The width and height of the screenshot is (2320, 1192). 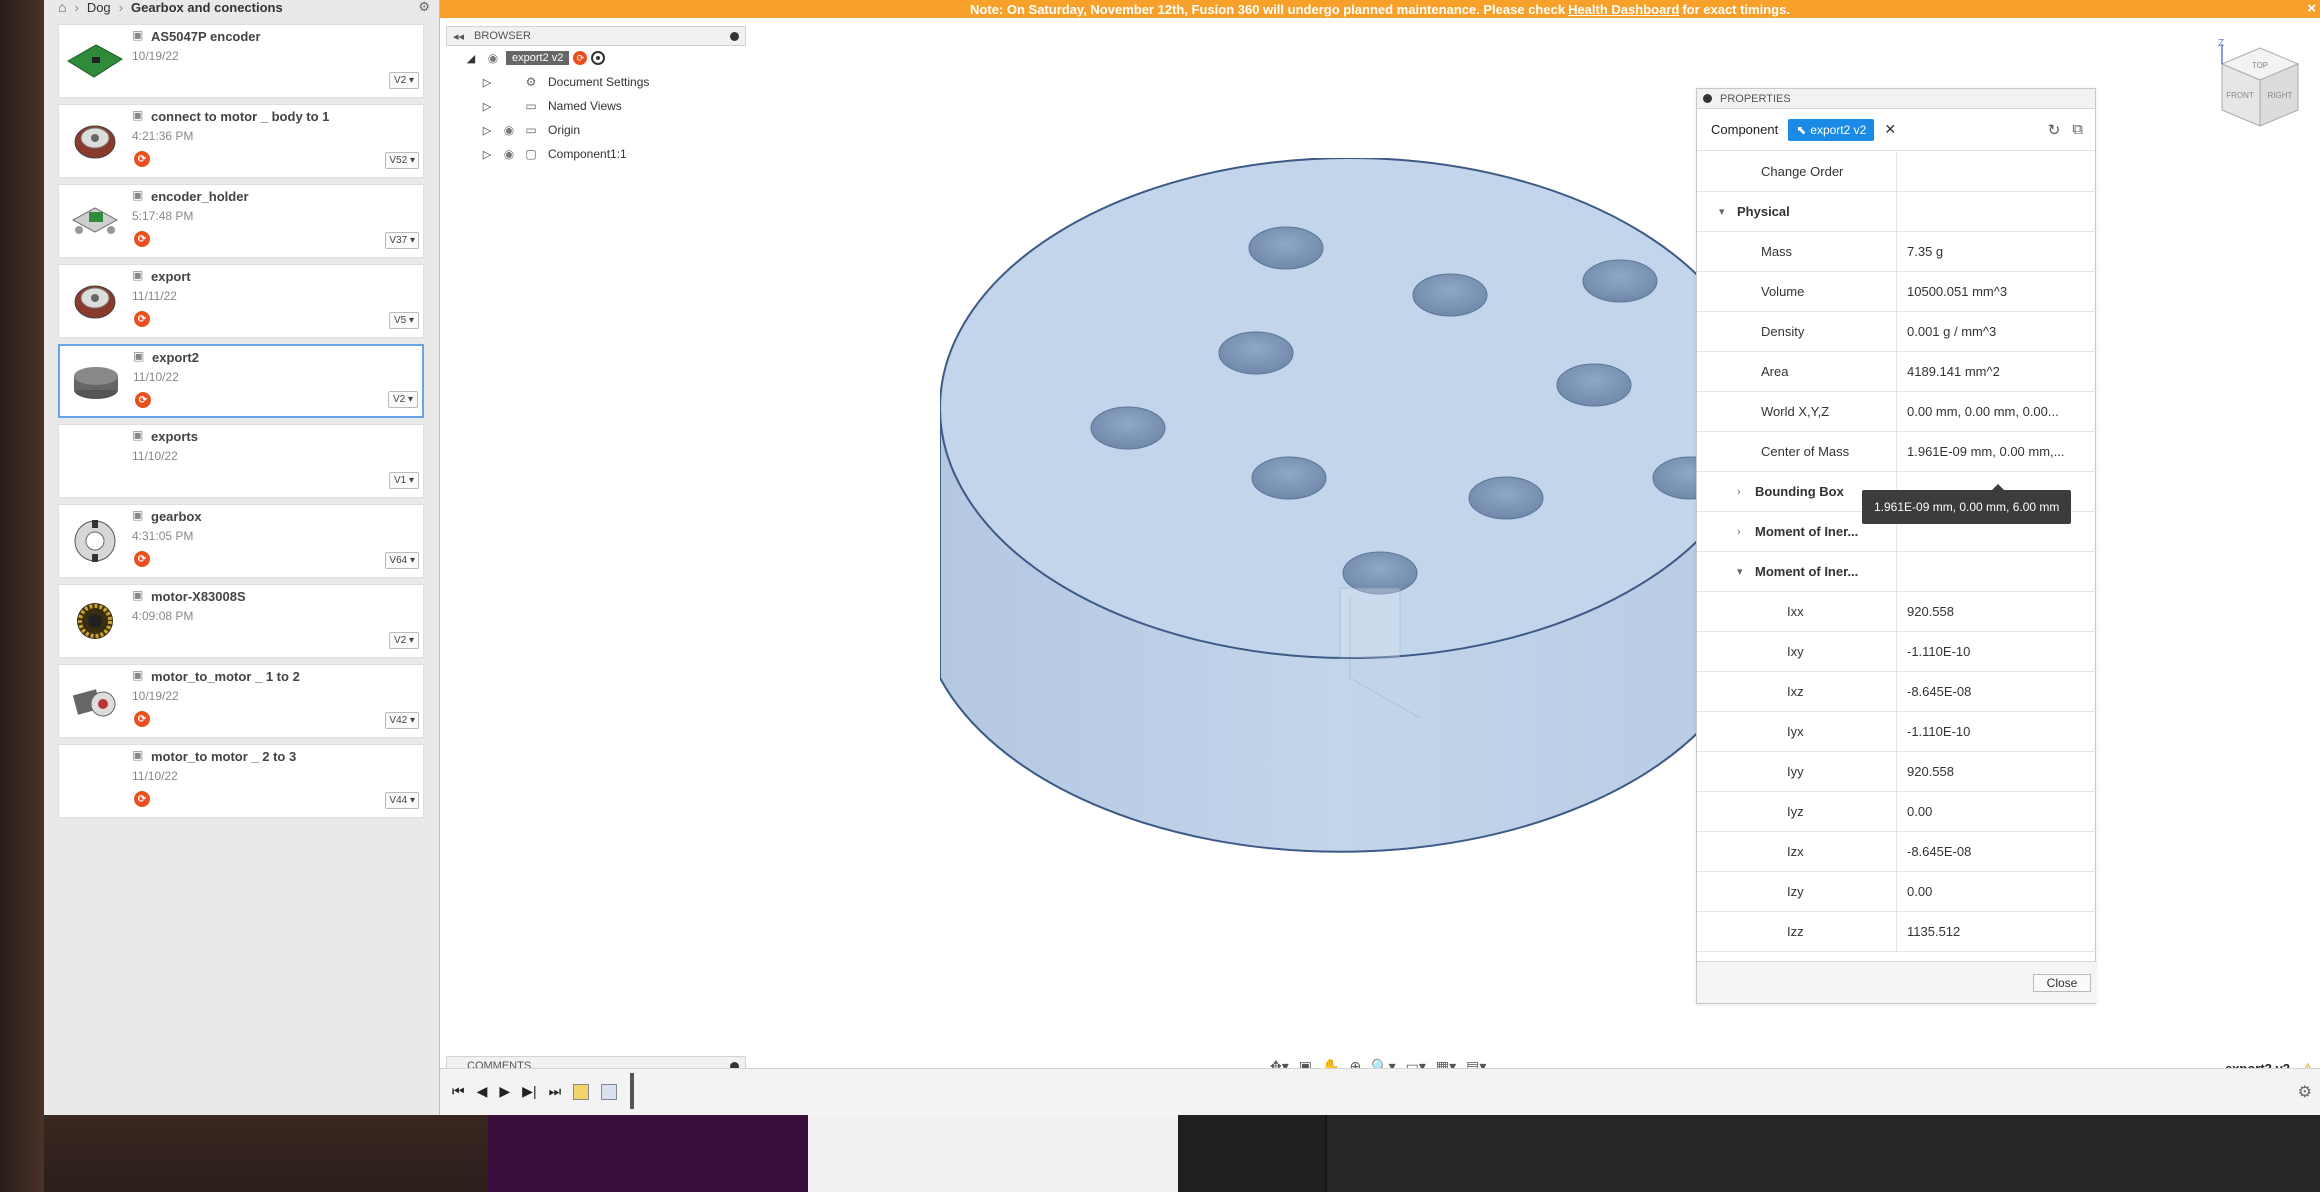 I want to click on file-date: 4:09:08 PM, so click(x=163, y=616).